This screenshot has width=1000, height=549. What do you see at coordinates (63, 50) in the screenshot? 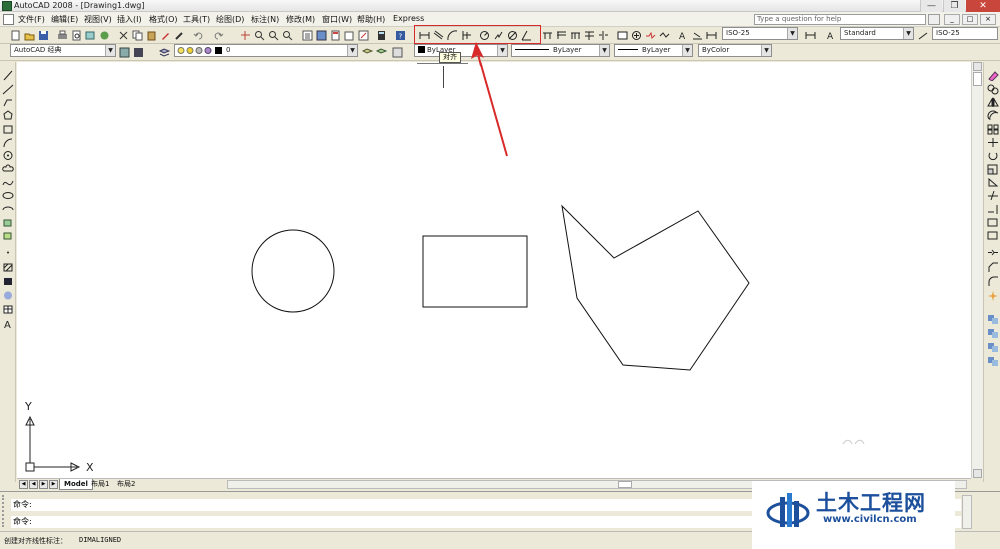
I see `workspace-select: AutoCAD 经典 ▼` at bounding box center [63, 50].